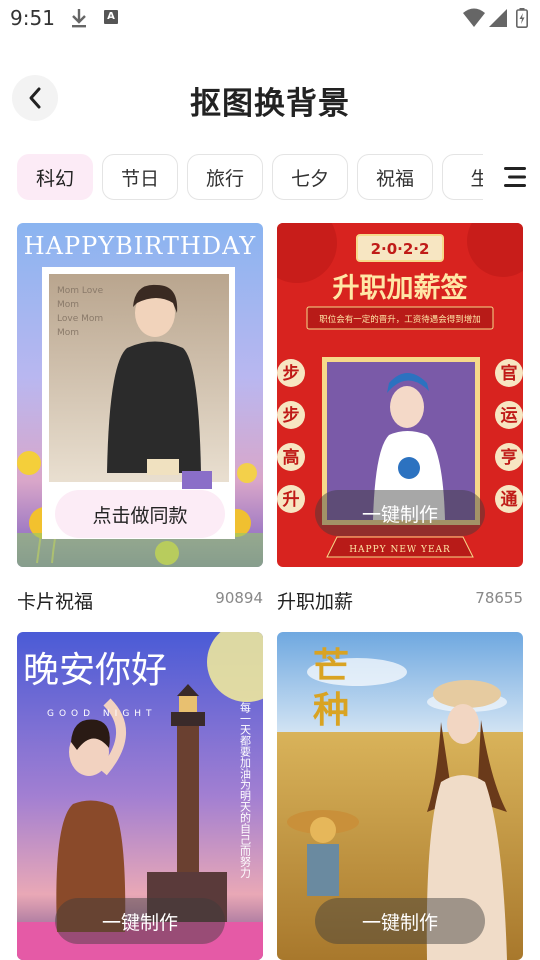 The height and width of the screenshot is (960, 540). Describe the element at coordinates (140, 246) in the screenshot. I see `birthday-banner-text: HAPPYBIRTHDAY` at that location.